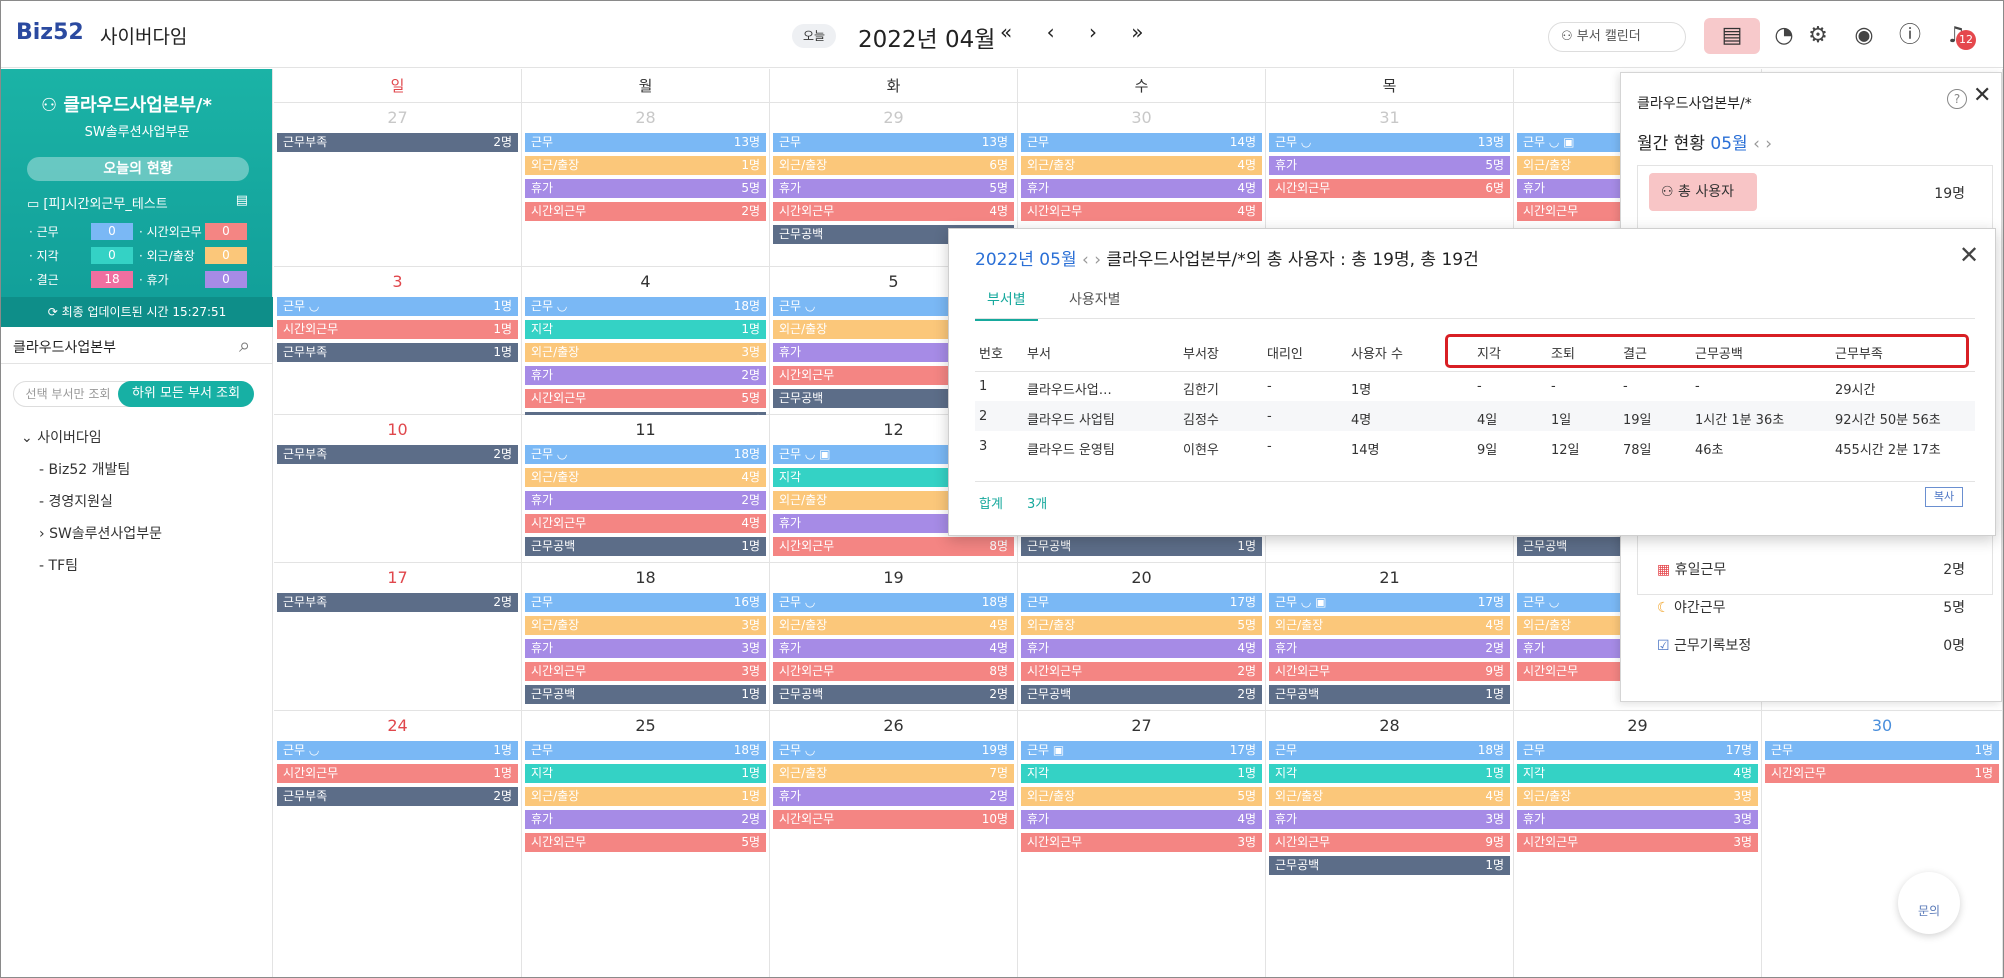 The height and width of the screenshot is (978, 2004). What do you see at coordinates (646, 844) in the screenshot?
I see `day-cell: 25 근무 18명 지각 1명 외근/출장 1명 휴가 2명 시간외근무 5명` at bounding box center [646, 844].